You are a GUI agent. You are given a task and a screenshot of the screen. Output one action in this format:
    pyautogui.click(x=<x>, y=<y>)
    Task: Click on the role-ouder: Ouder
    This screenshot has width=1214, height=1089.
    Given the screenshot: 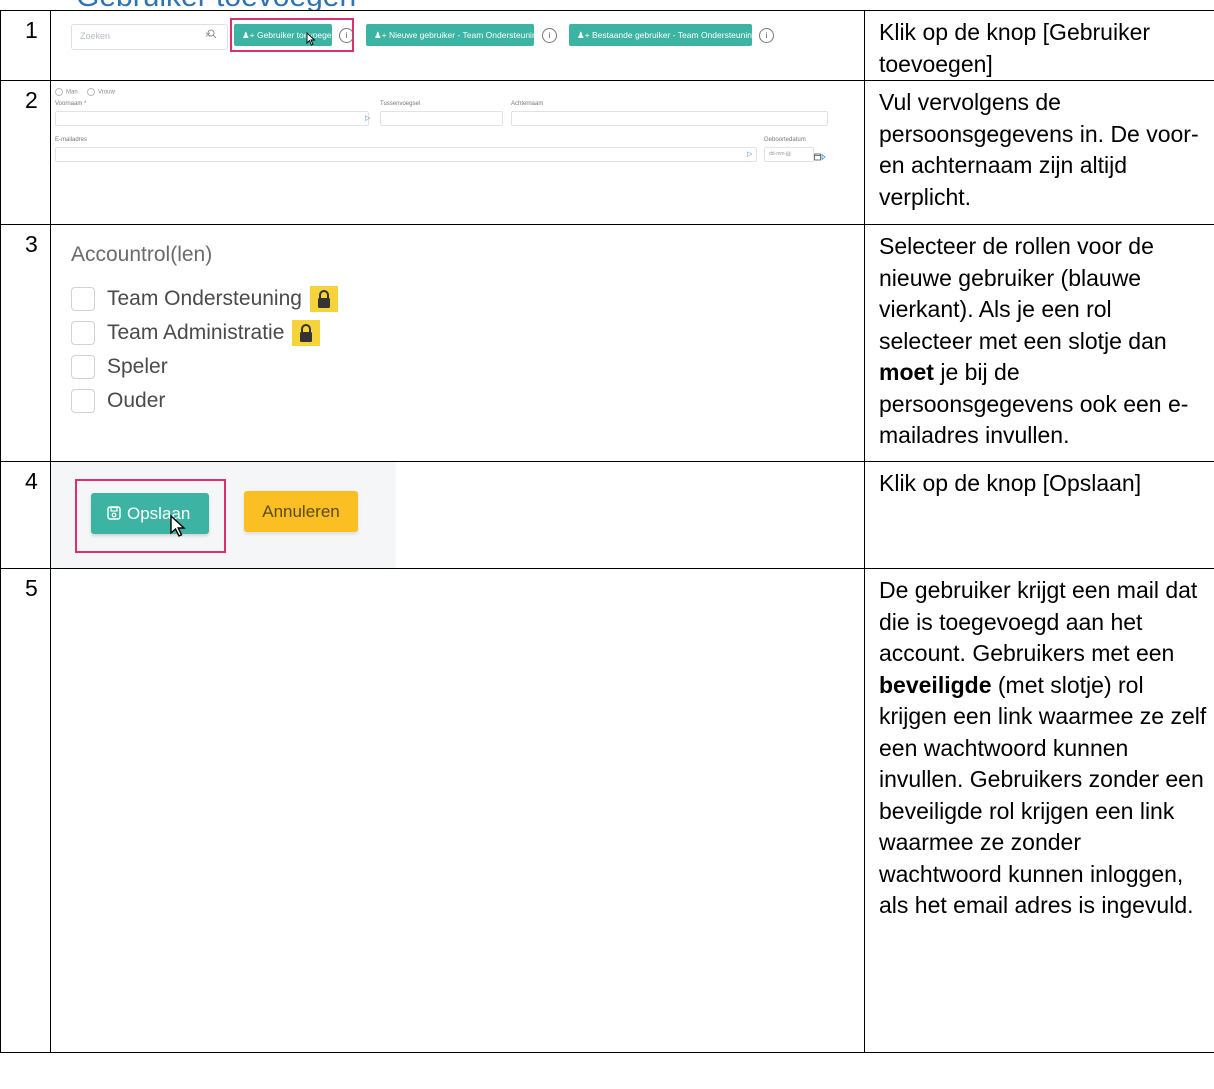 What is the action you would take?
    pyautogui.click(x=118, y=401)
    